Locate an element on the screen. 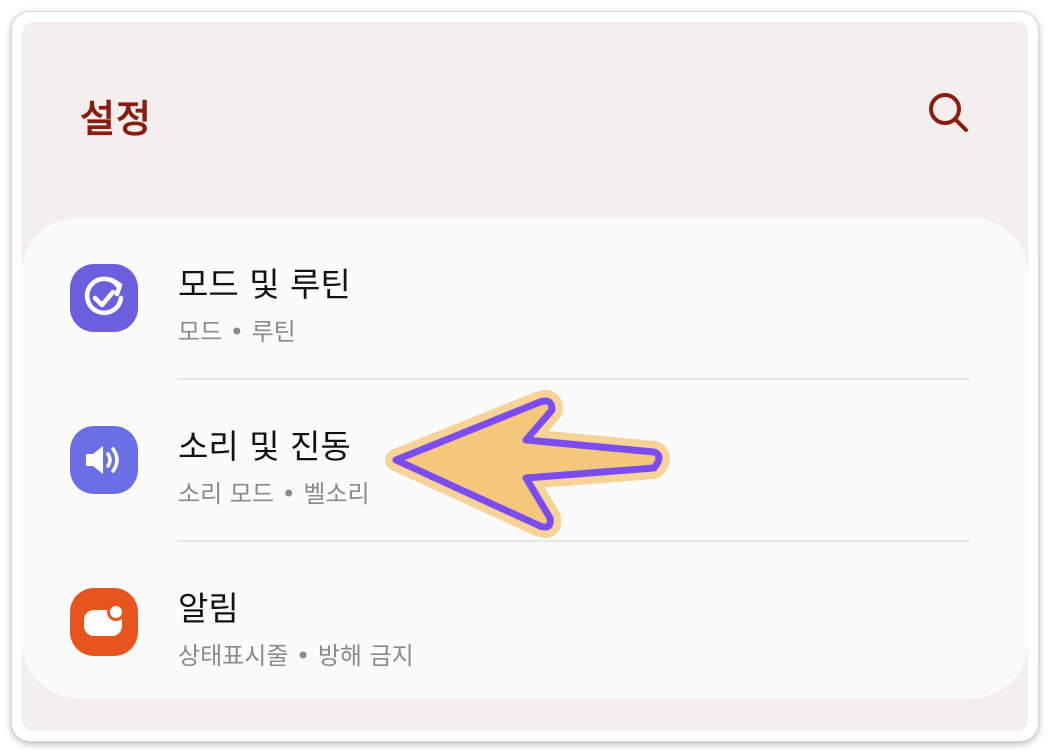  page-title: 설정 is located at coordinates (116, 119).